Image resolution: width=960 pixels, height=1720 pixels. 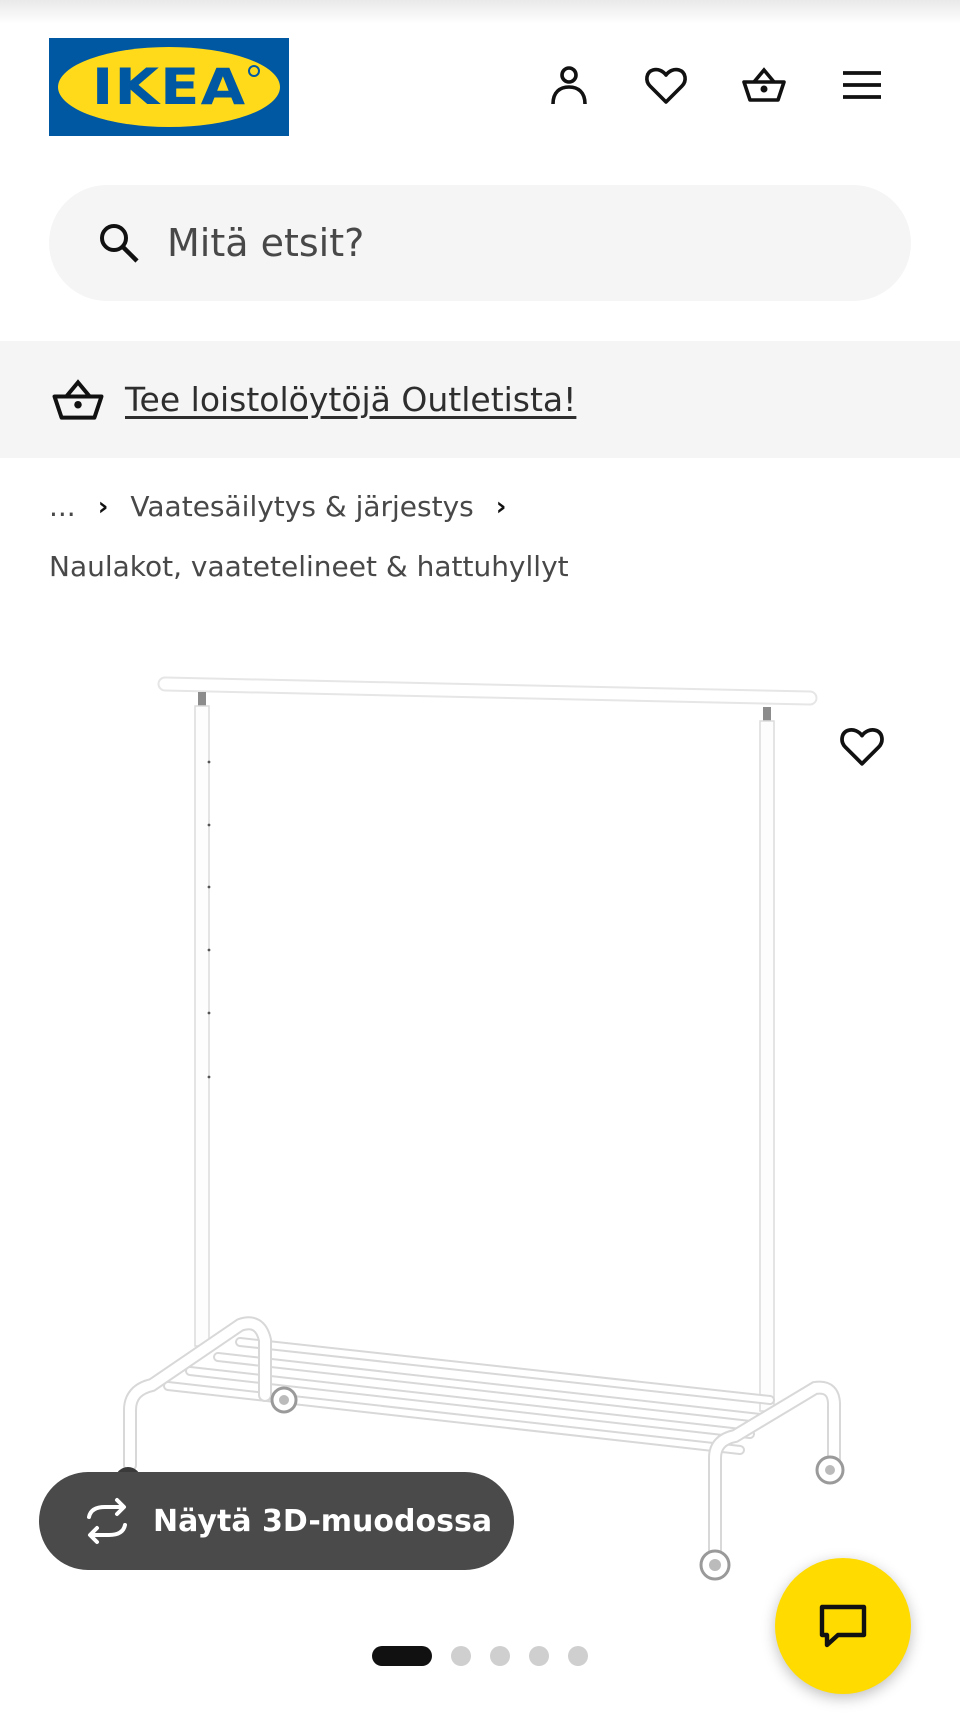 What do you see at coordinates (119, 243) in the screenshot?
I see `search-icon` at bounding box center [119, 243].